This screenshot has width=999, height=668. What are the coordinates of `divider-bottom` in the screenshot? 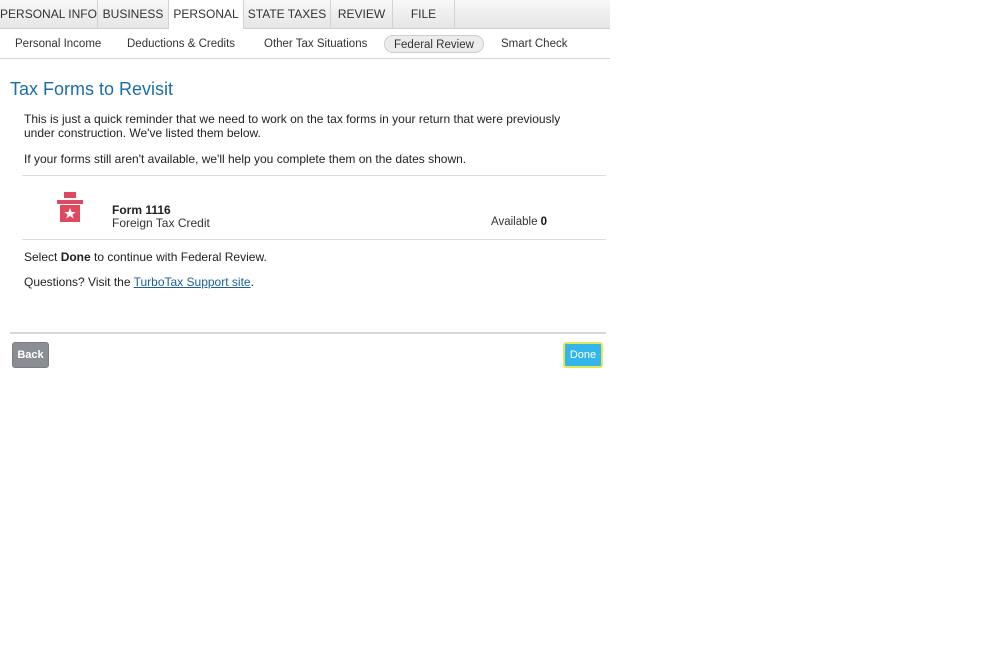 It's located at (314, 239).